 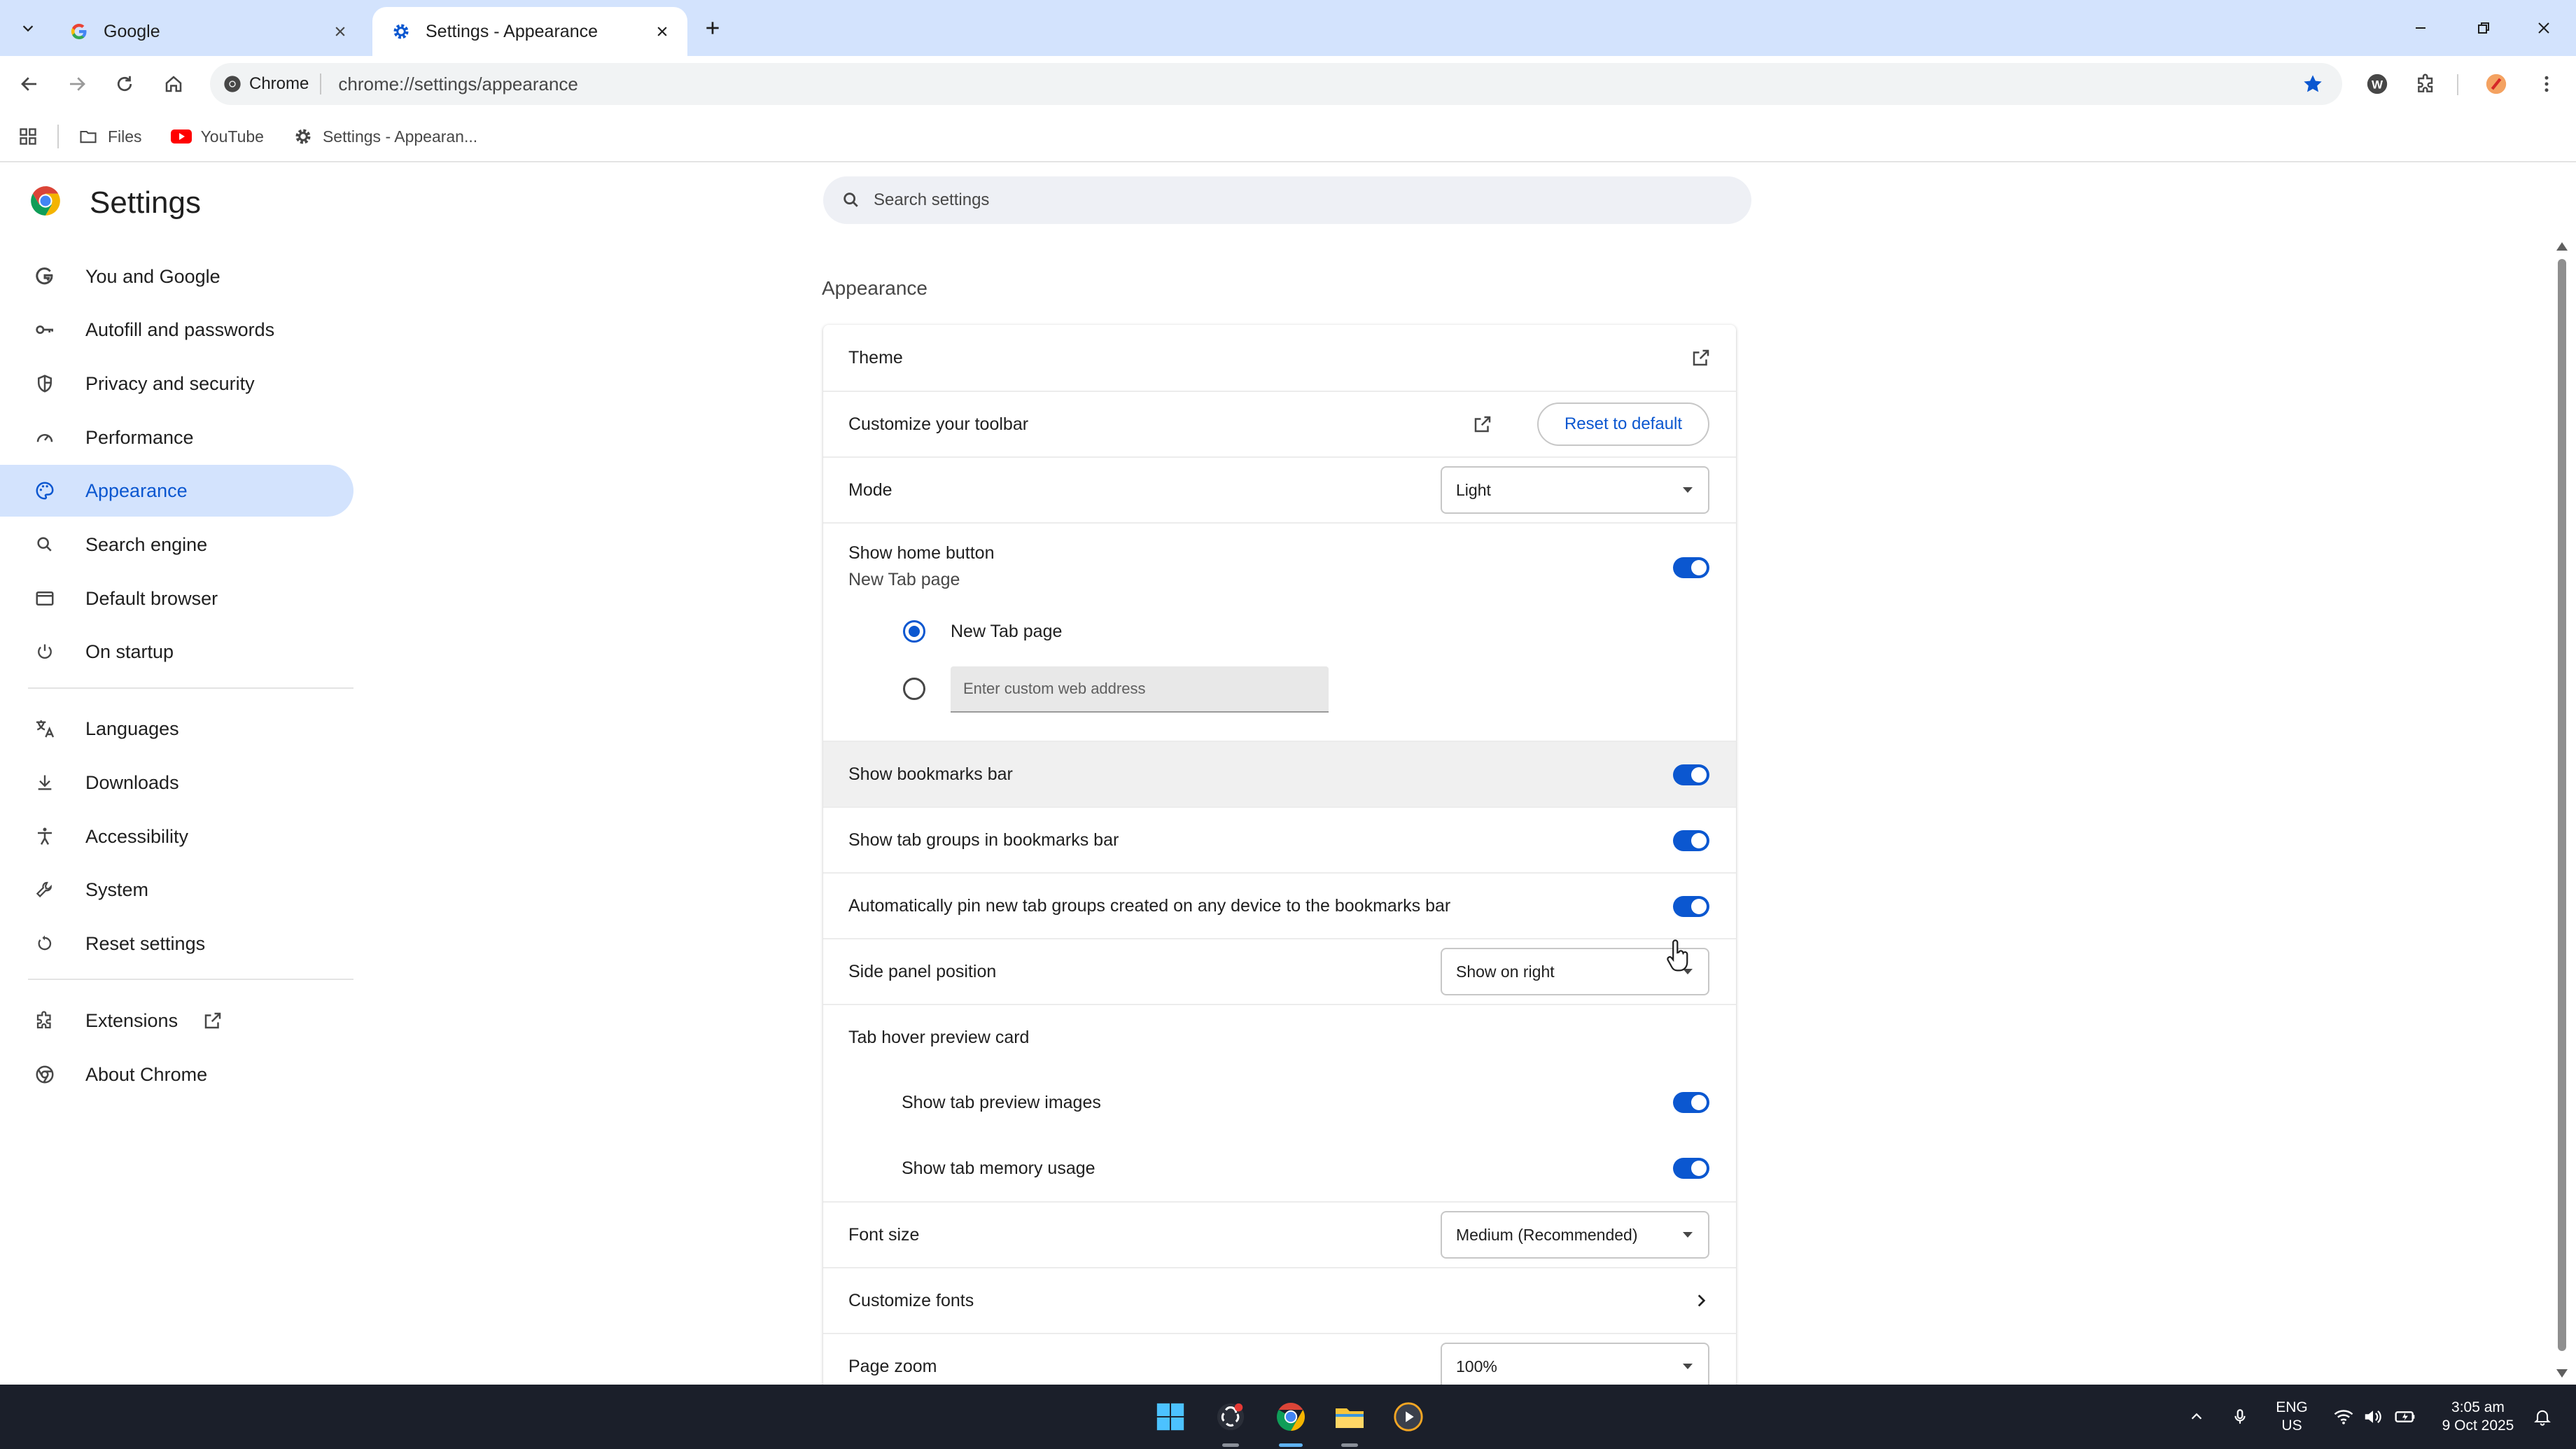 I want to click on tab-search-button, so click(x=28, y=28).